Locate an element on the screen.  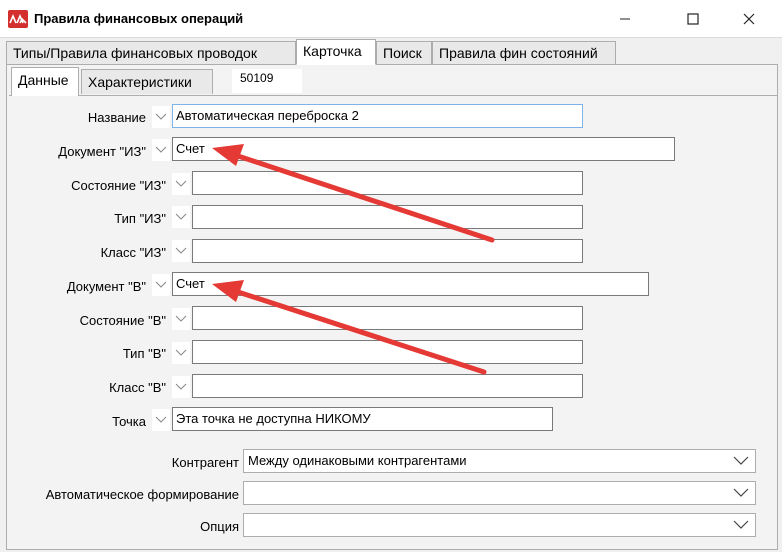
title-bar: Правила финансовых операций is located at coordinates (391, 19).